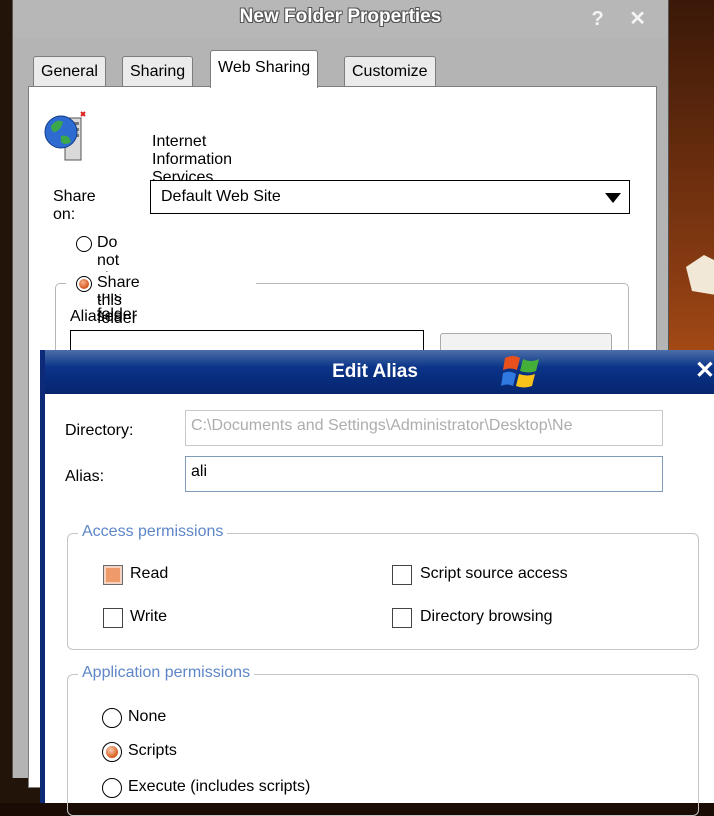 This screenshot has height=816, width=714. What do you see at coordinates (520, 372) in the screenshot?
I see `windows-logo-icon` at bounding box center [520, 372].